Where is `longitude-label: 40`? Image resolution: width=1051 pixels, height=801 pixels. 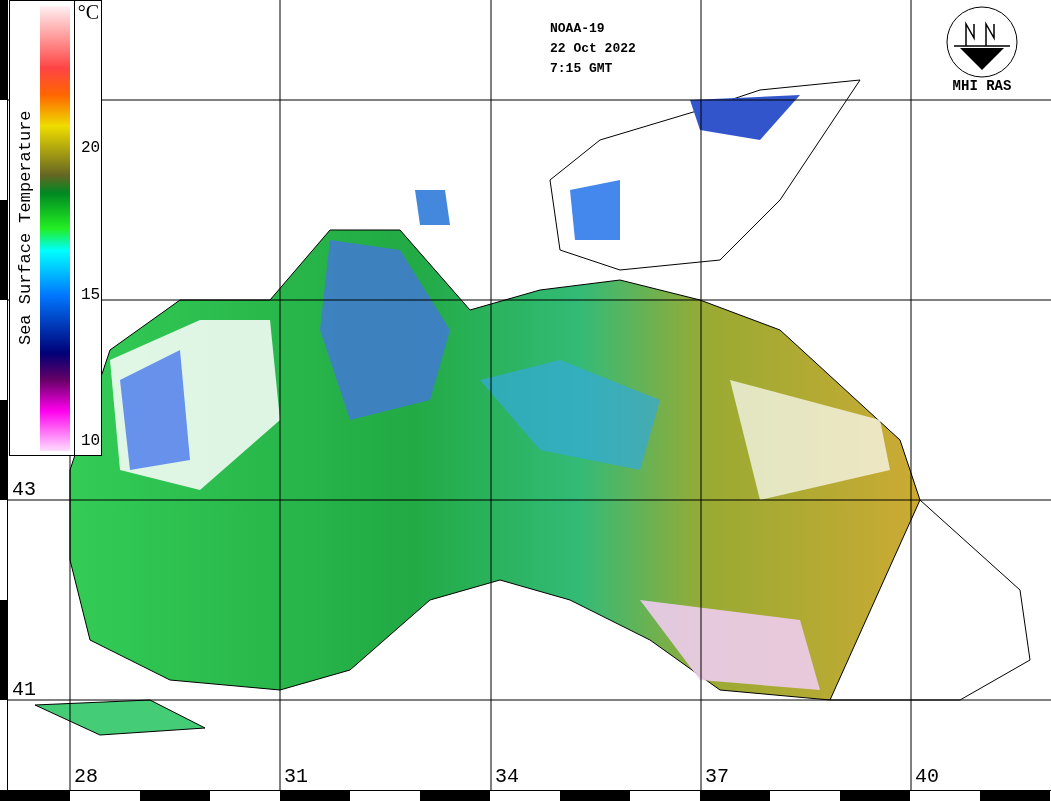
longitude-label: 40 is located at coordinates (927, 777).